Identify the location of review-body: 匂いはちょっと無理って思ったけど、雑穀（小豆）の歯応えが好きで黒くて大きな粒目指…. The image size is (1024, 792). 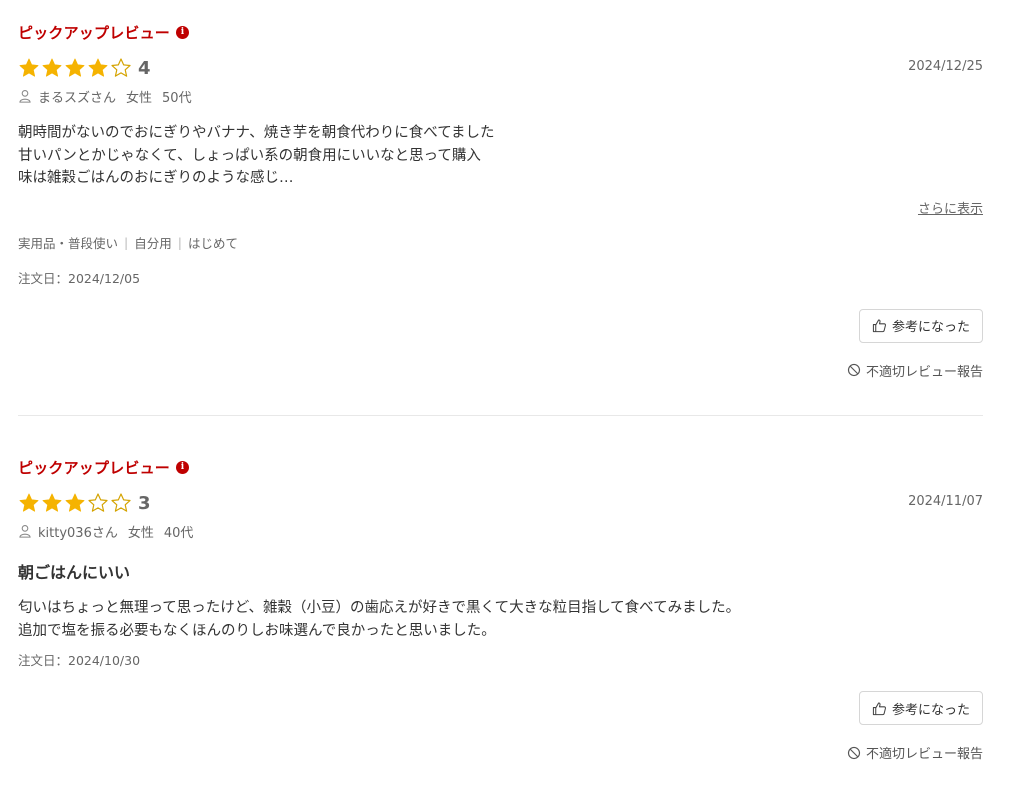
(379, 619).